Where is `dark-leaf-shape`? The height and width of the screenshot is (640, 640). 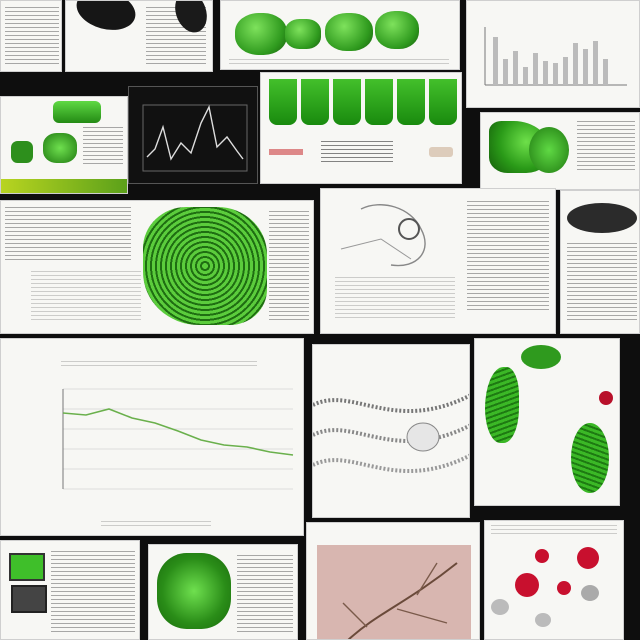 dark-leaf-shape is located at coordinates (106, 19).